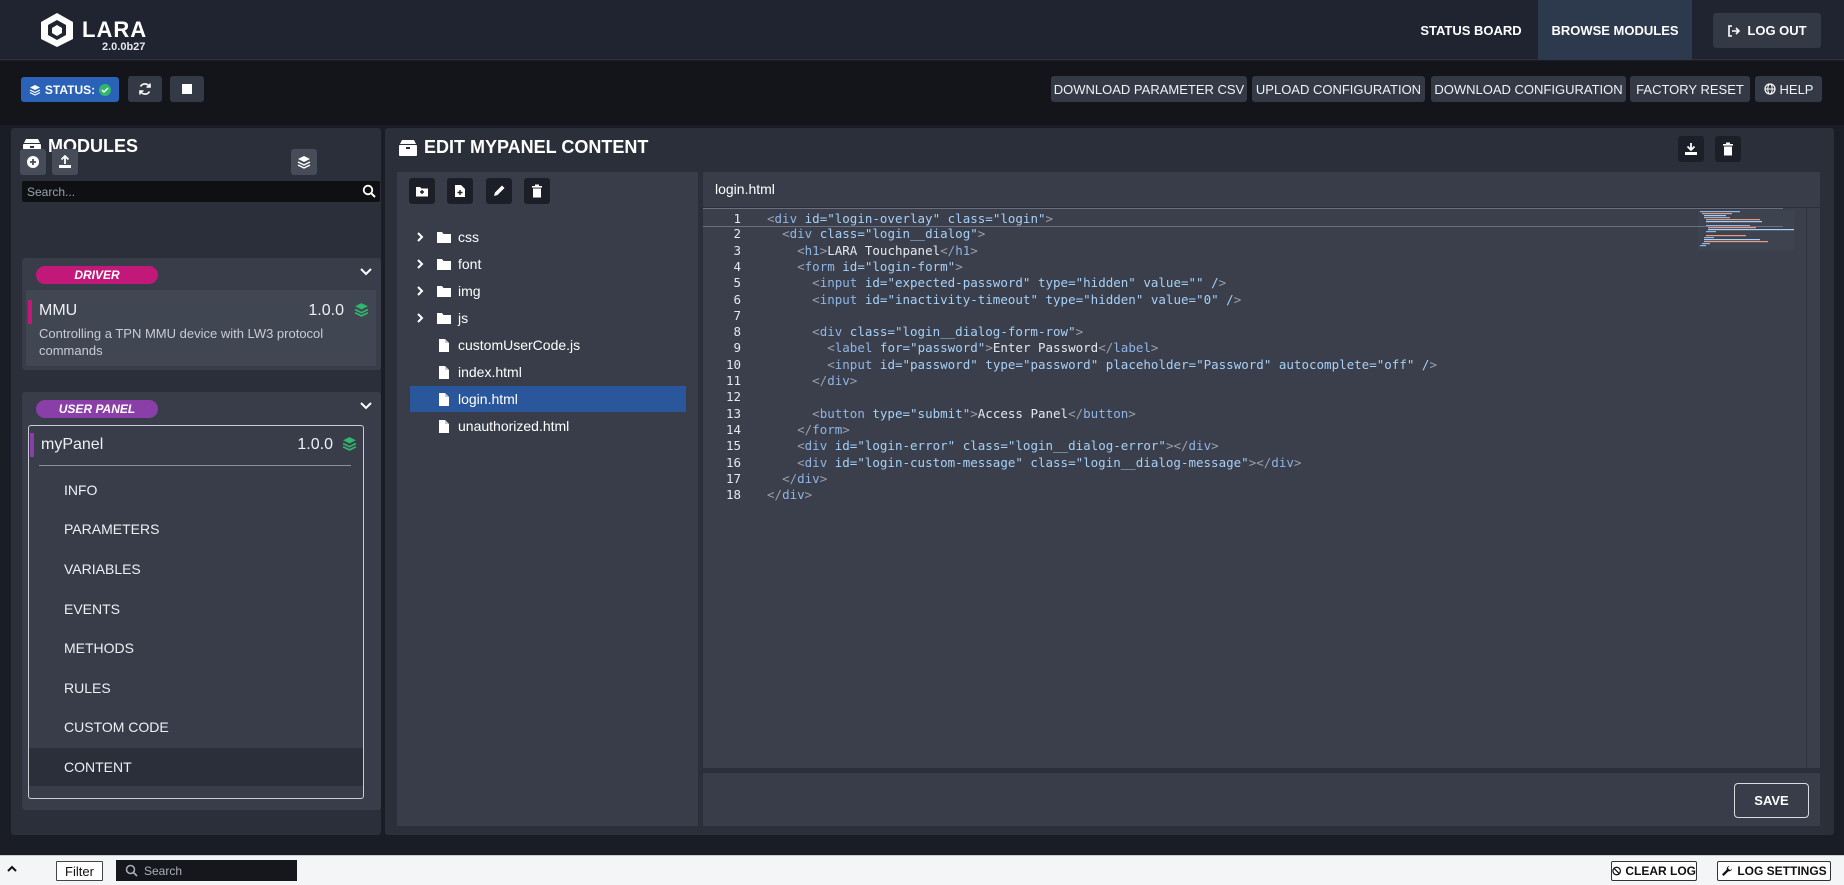  What do you see at coordinates (72, 444) in the screenshot?
I see `module-name: myPanel` at bounding box center [72, 444].